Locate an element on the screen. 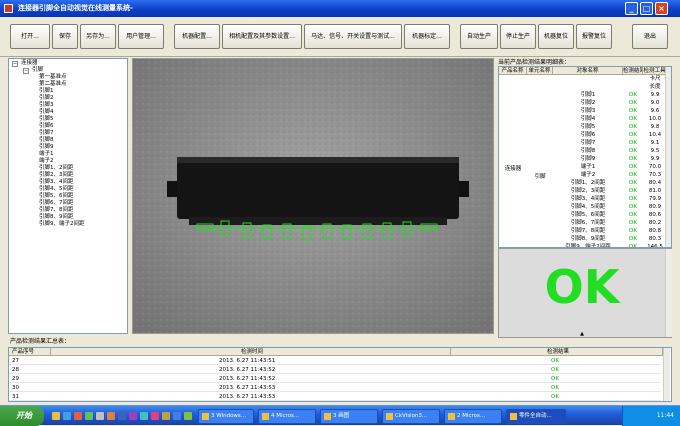 The height and width of the screenshot is (426, 680). summary-row: 27 2013. 6.27 11:43:51 OK is located at coordinates (335, 361).